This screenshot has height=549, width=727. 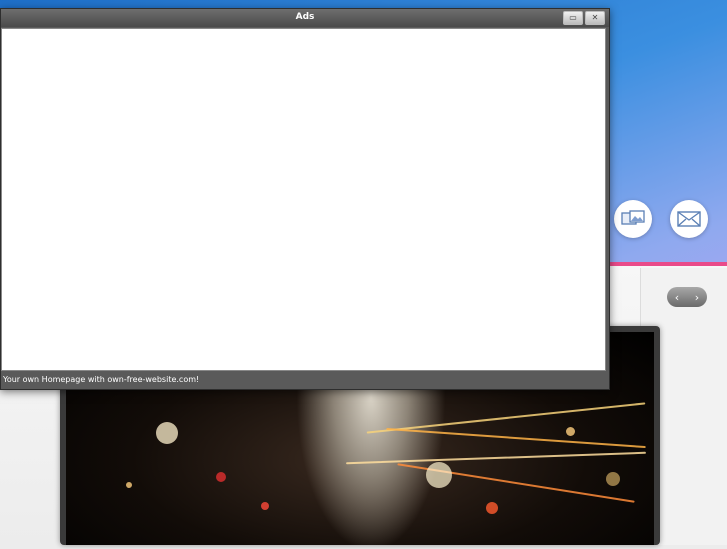 What do you see at coordinates (687, 297) in the screenshot?
I see `slideshow-nav: ‹ ›` at bounding box center [687, 297].